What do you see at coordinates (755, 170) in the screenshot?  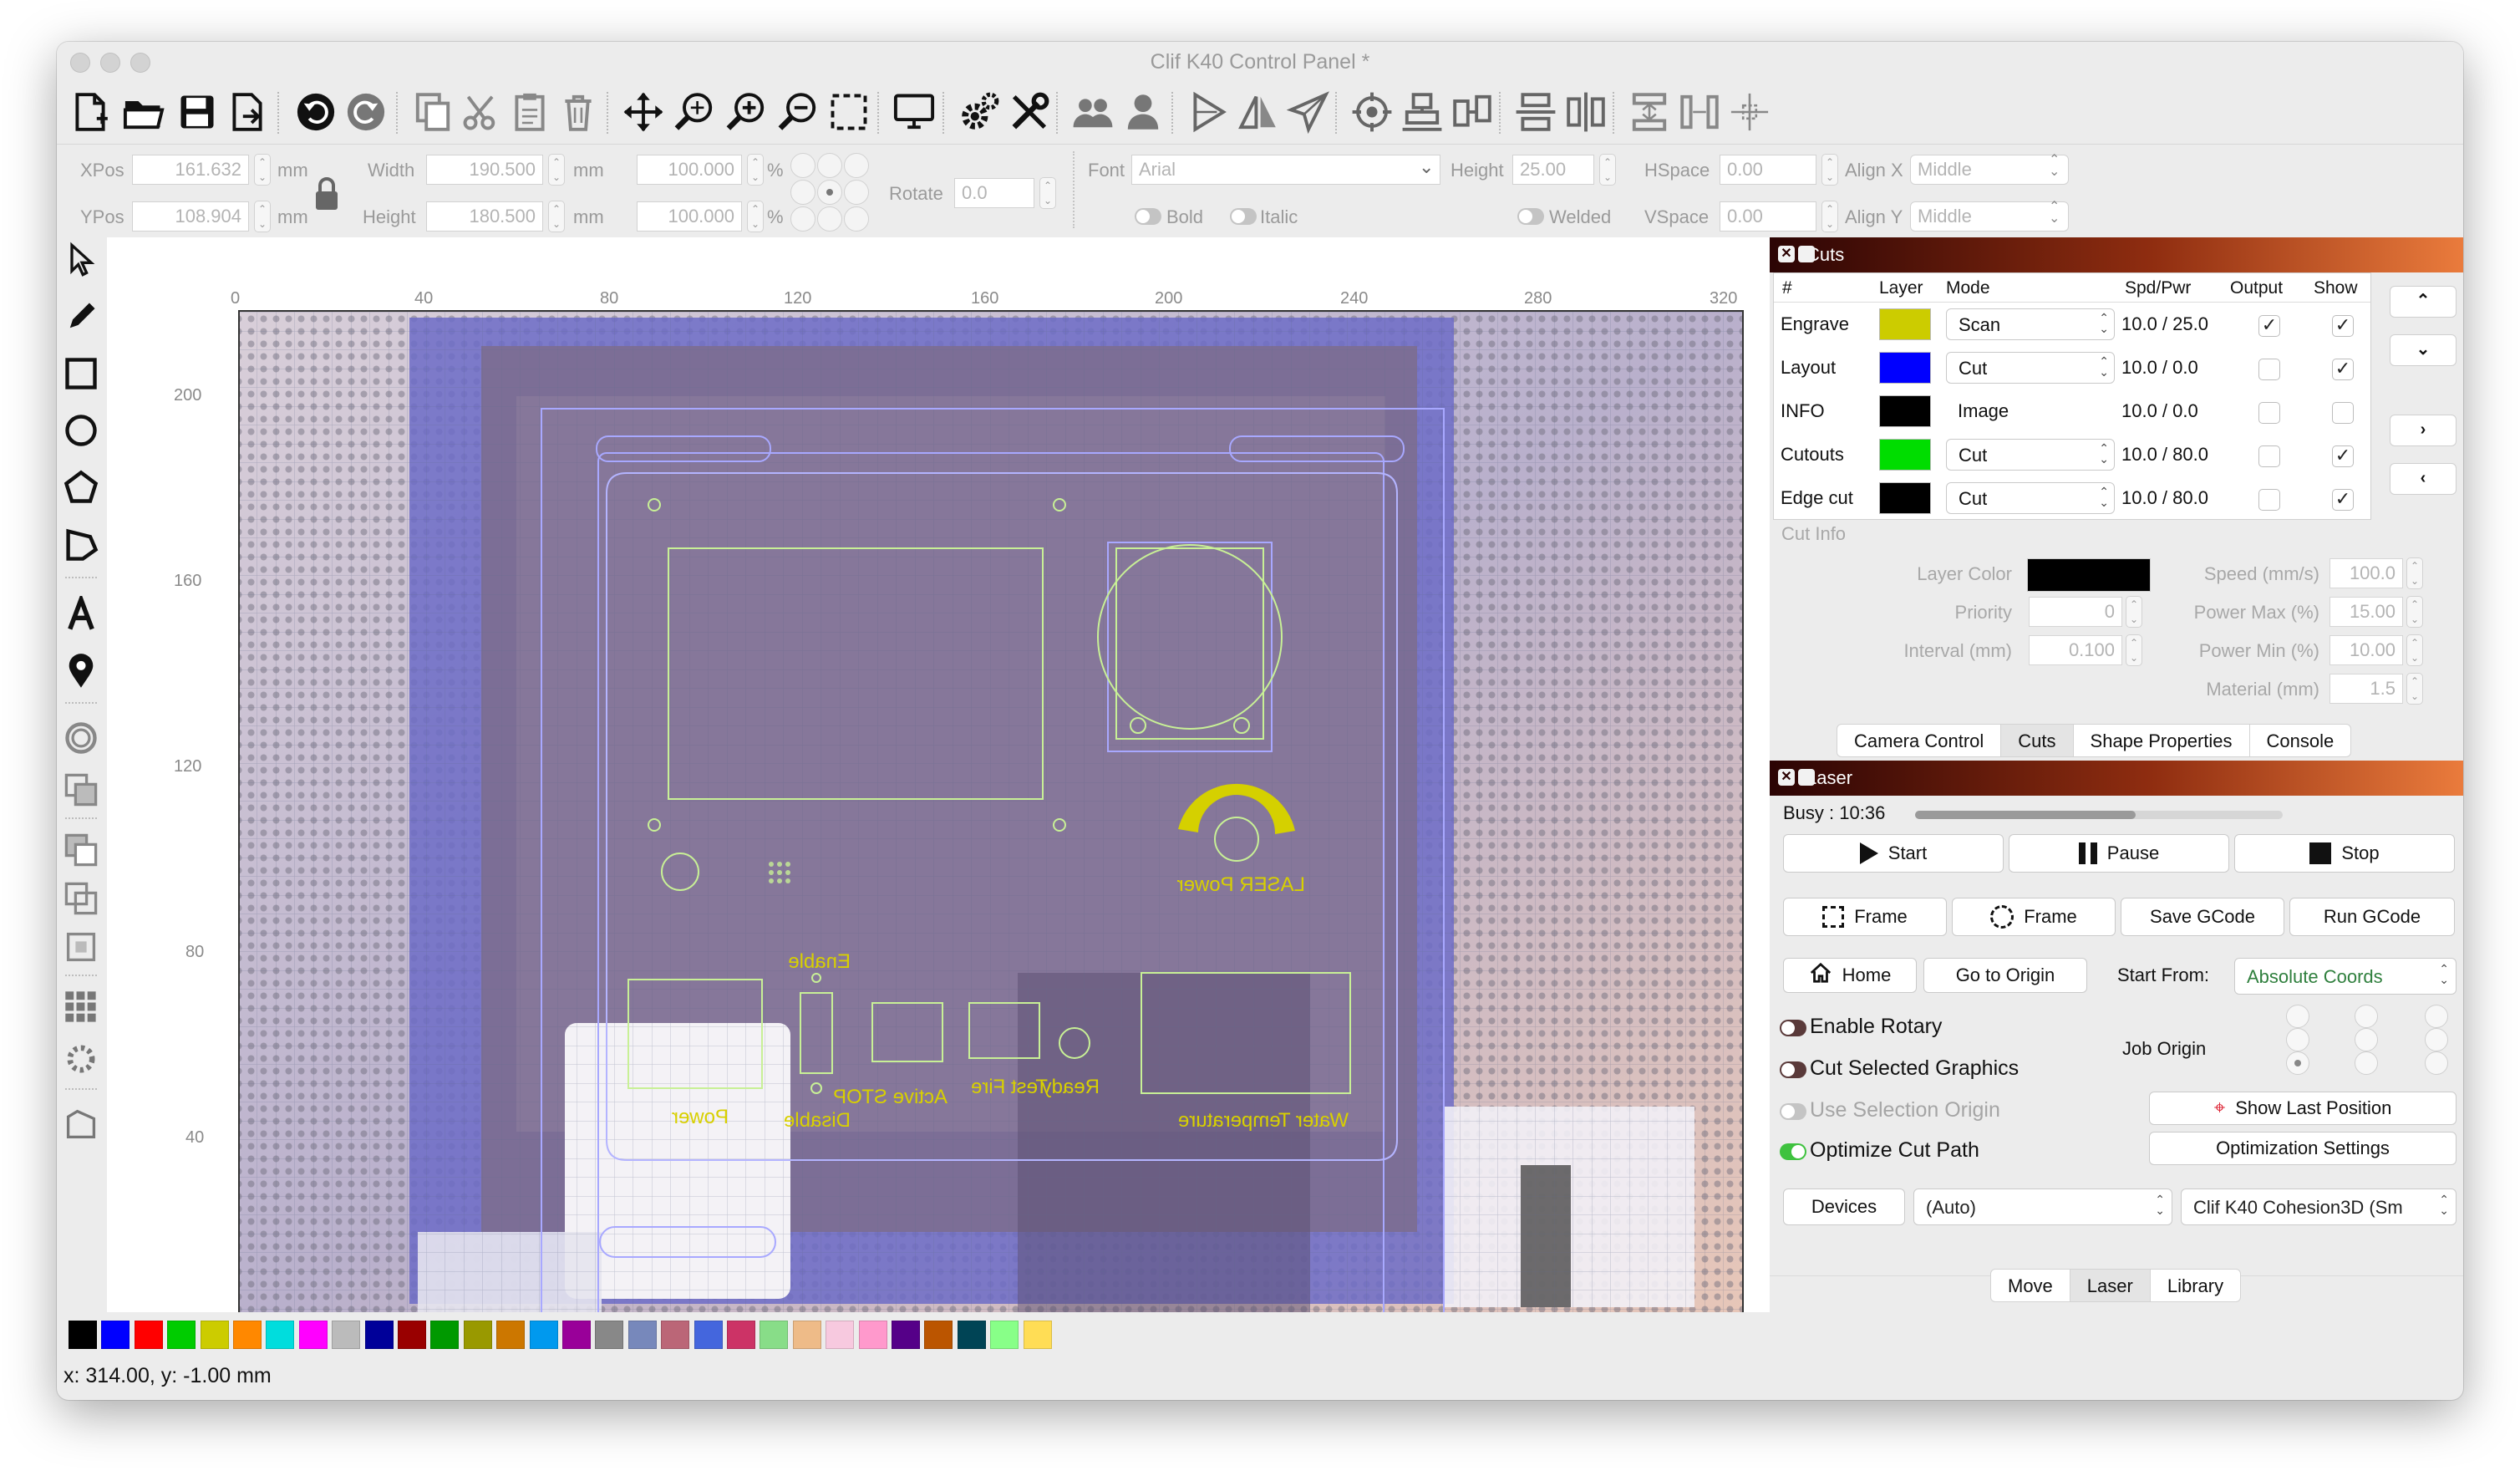 I see `scale-x-stepper: ⌃ ⌄` at bounding box center [755, 170].